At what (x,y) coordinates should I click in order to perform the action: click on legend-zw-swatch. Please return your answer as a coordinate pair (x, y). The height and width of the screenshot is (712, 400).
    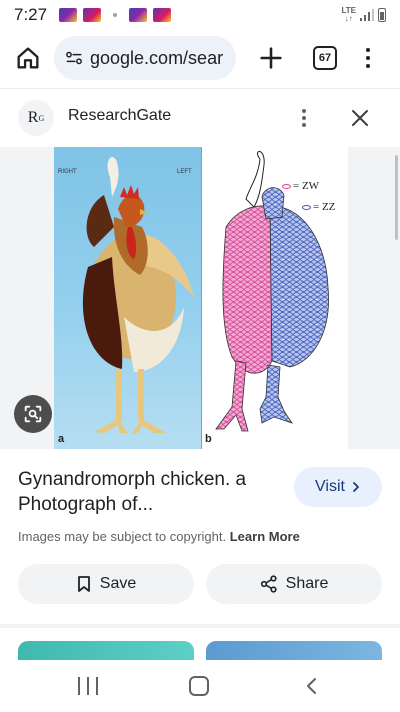
    Looking at the image, I should click on (286, 186).